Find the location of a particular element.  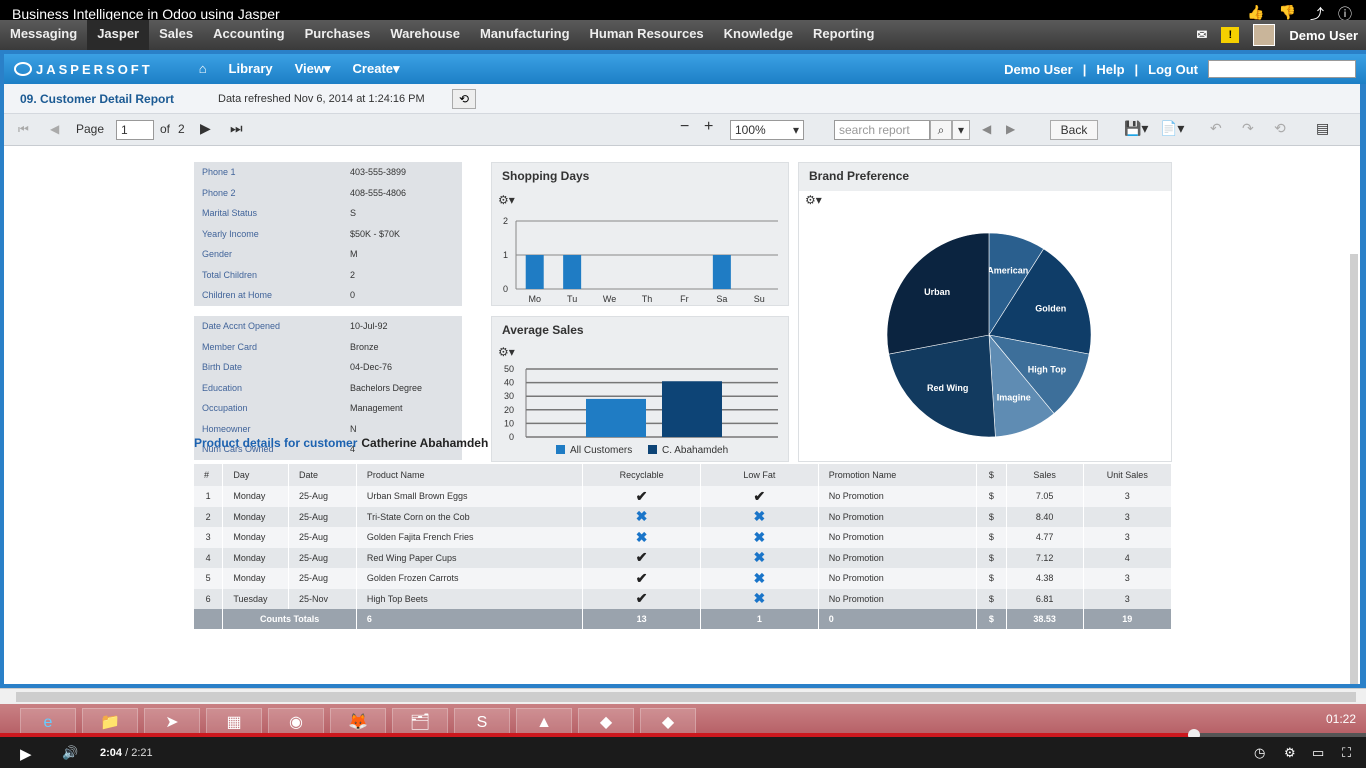

report-options-icon: ▤ is located at coordinates (1322, 128).